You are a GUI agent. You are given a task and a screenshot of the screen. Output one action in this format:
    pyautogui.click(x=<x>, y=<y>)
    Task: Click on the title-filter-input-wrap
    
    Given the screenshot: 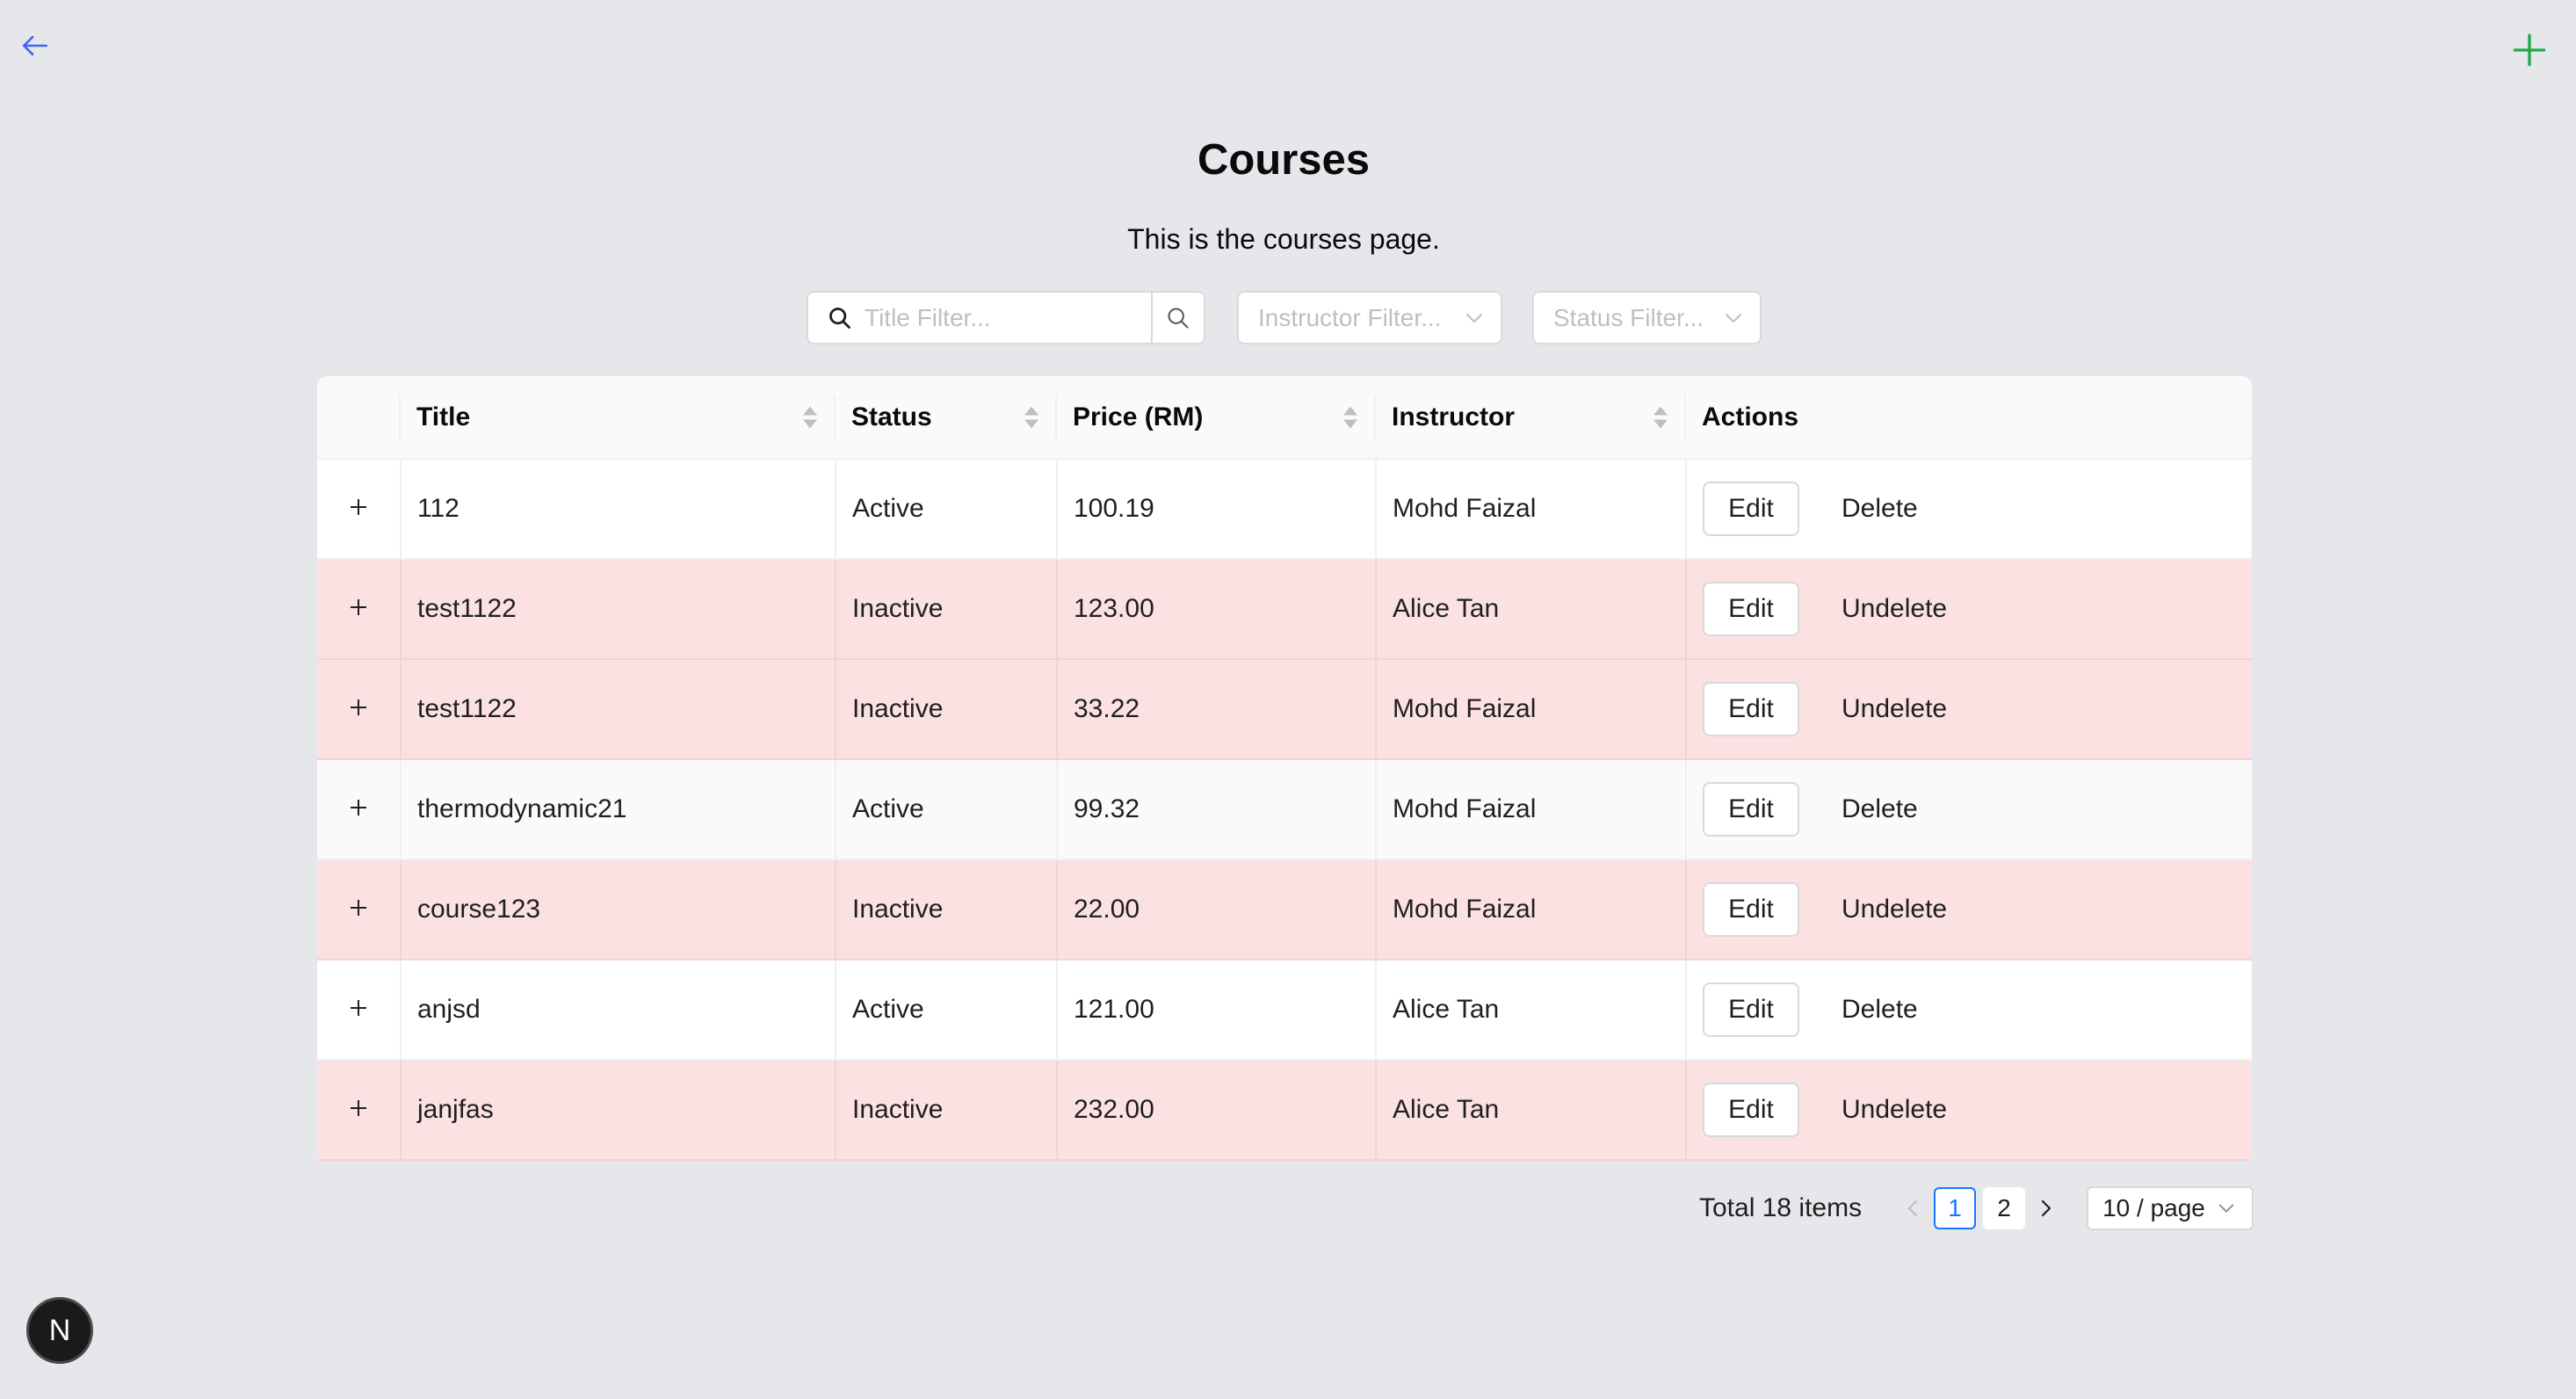 What is the action you would take?
    pyautogui.click(x=979, y=317)
    